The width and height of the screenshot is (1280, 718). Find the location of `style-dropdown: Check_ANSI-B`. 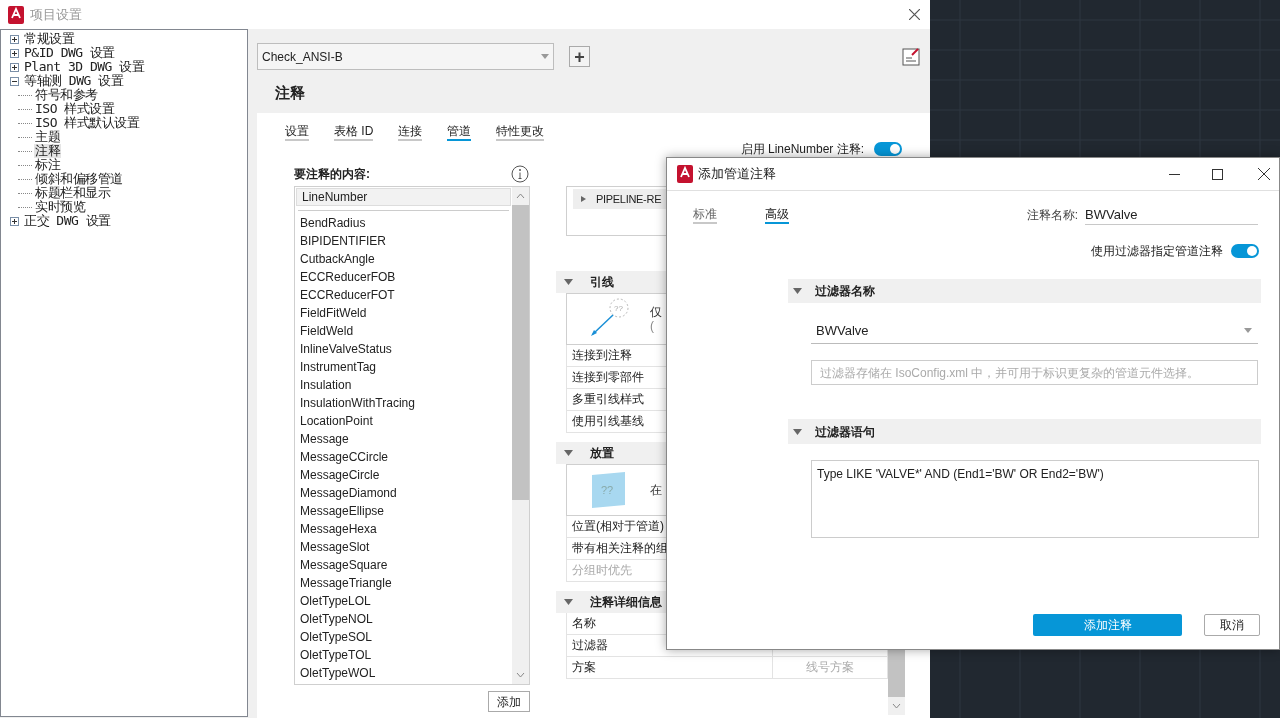

style-dropdown: Check_ANSI-B is located at coordinates (405, 56).